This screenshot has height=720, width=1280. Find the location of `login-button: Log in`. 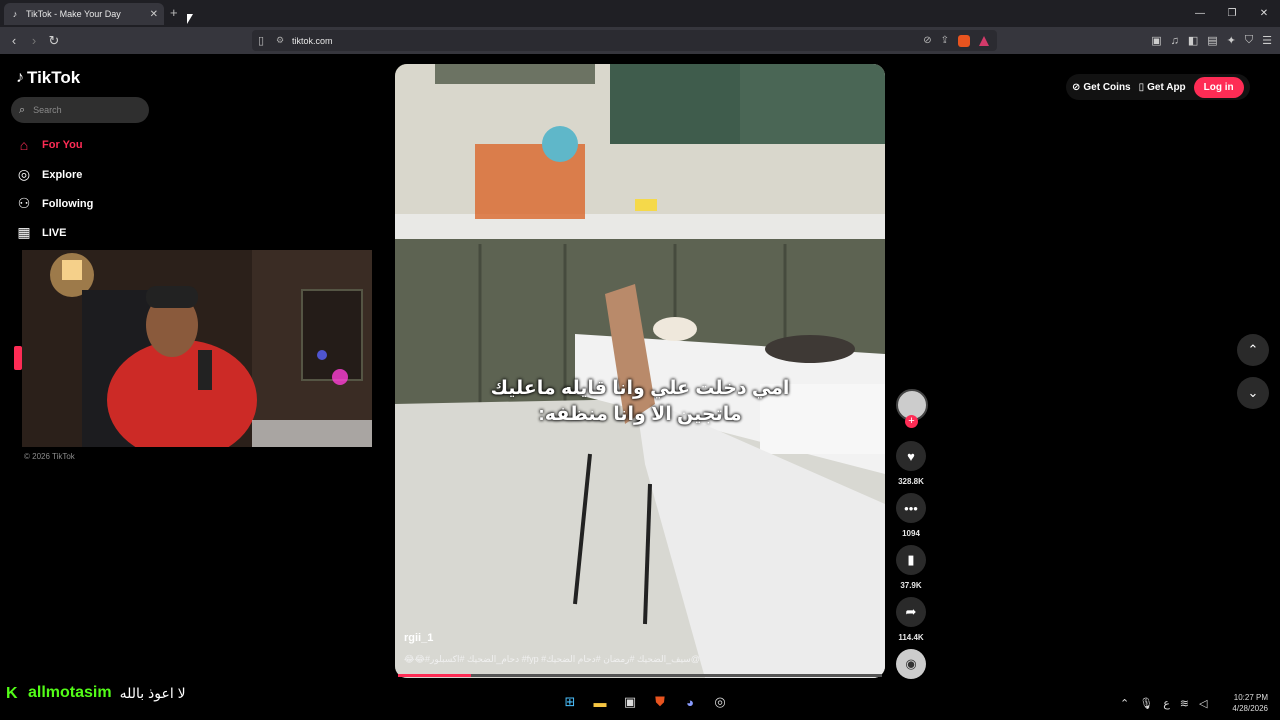

login-button: Log in is located at coordinates (1218, 87).